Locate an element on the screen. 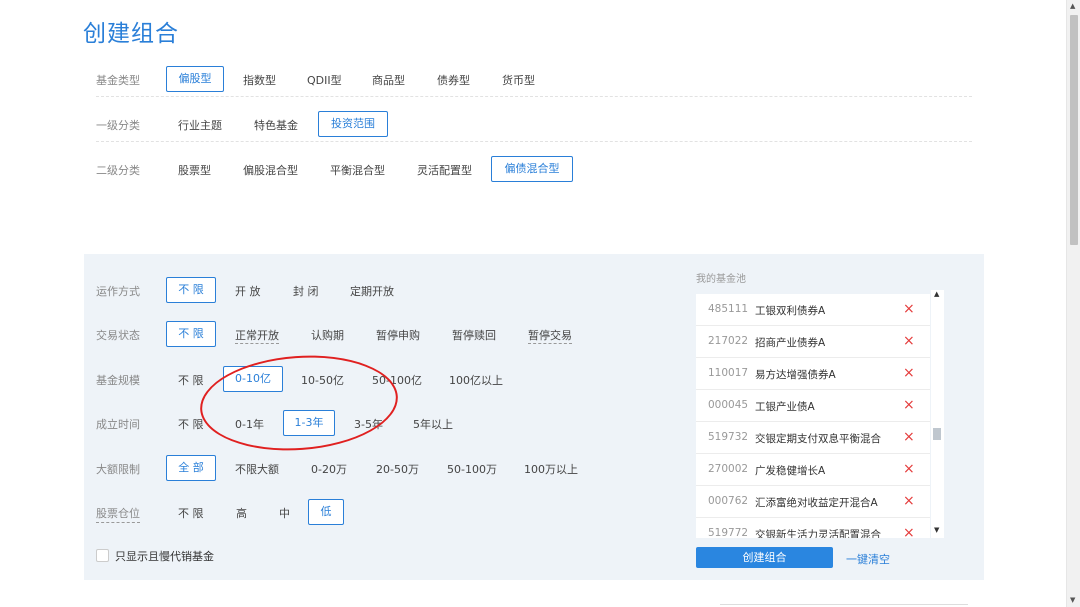 This screenshot has width=1080, height=607. fund-code: 000762 is located at coordinates (728, 501).